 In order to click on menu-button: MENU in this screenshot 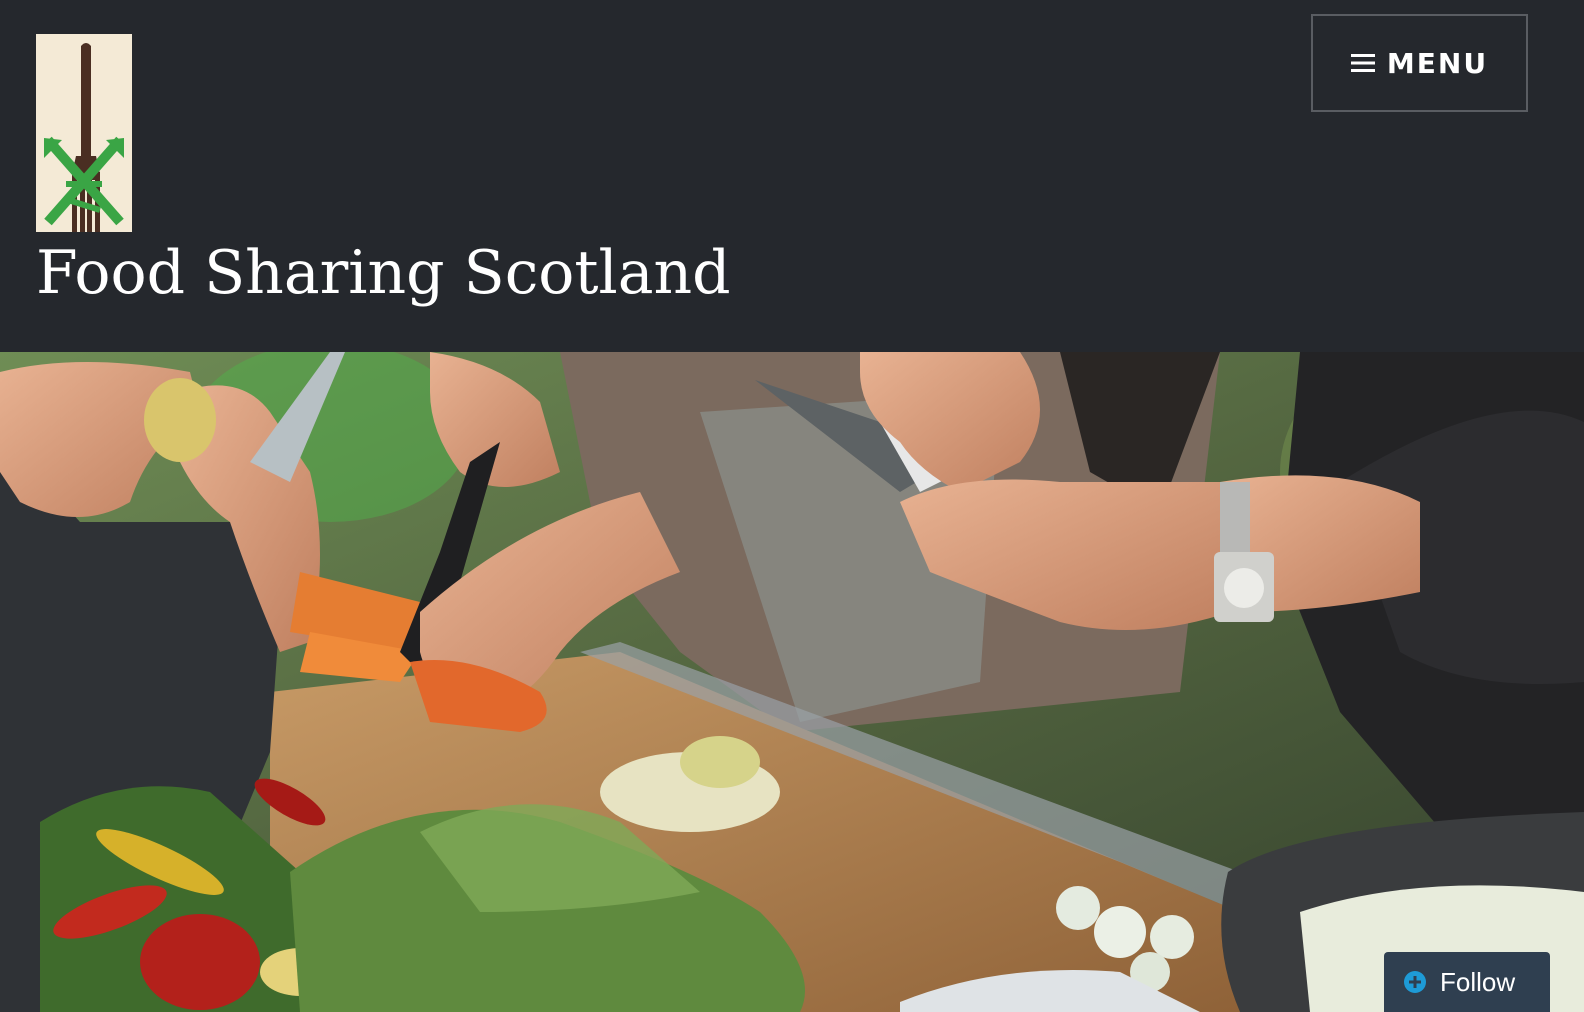, I will do `click(1419, 63)`.